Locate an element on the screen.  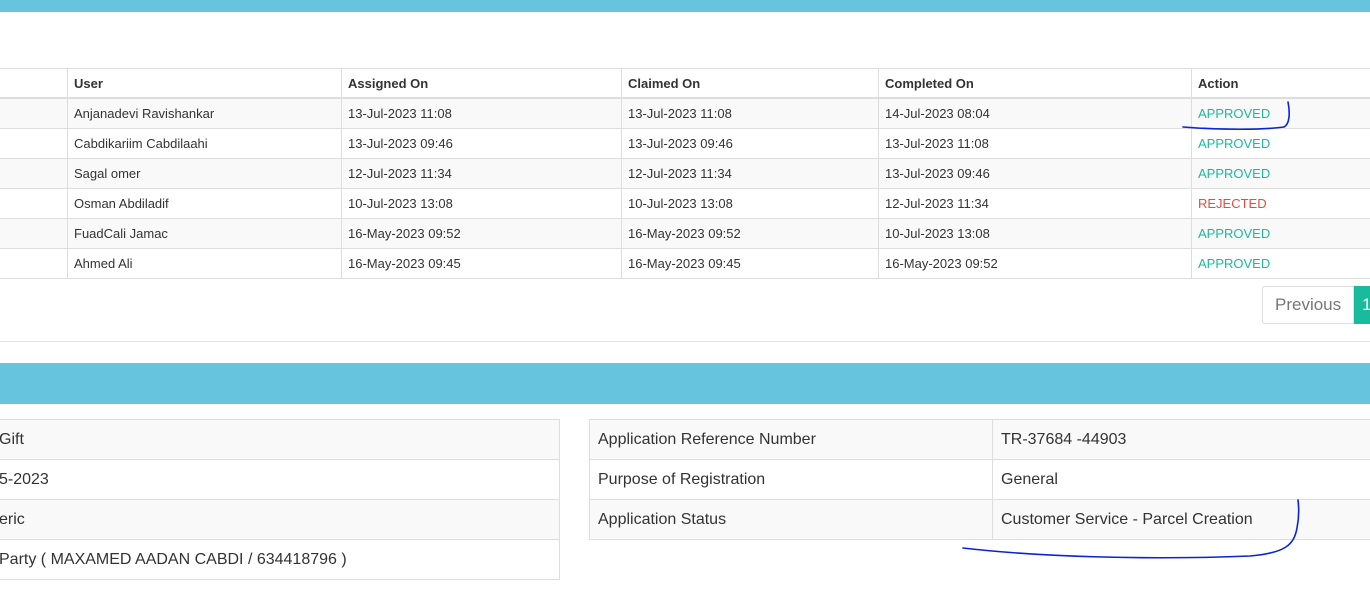
completed-on-cell: 13-Jul-2023 09:46 is located at coordinates (1034, 173).